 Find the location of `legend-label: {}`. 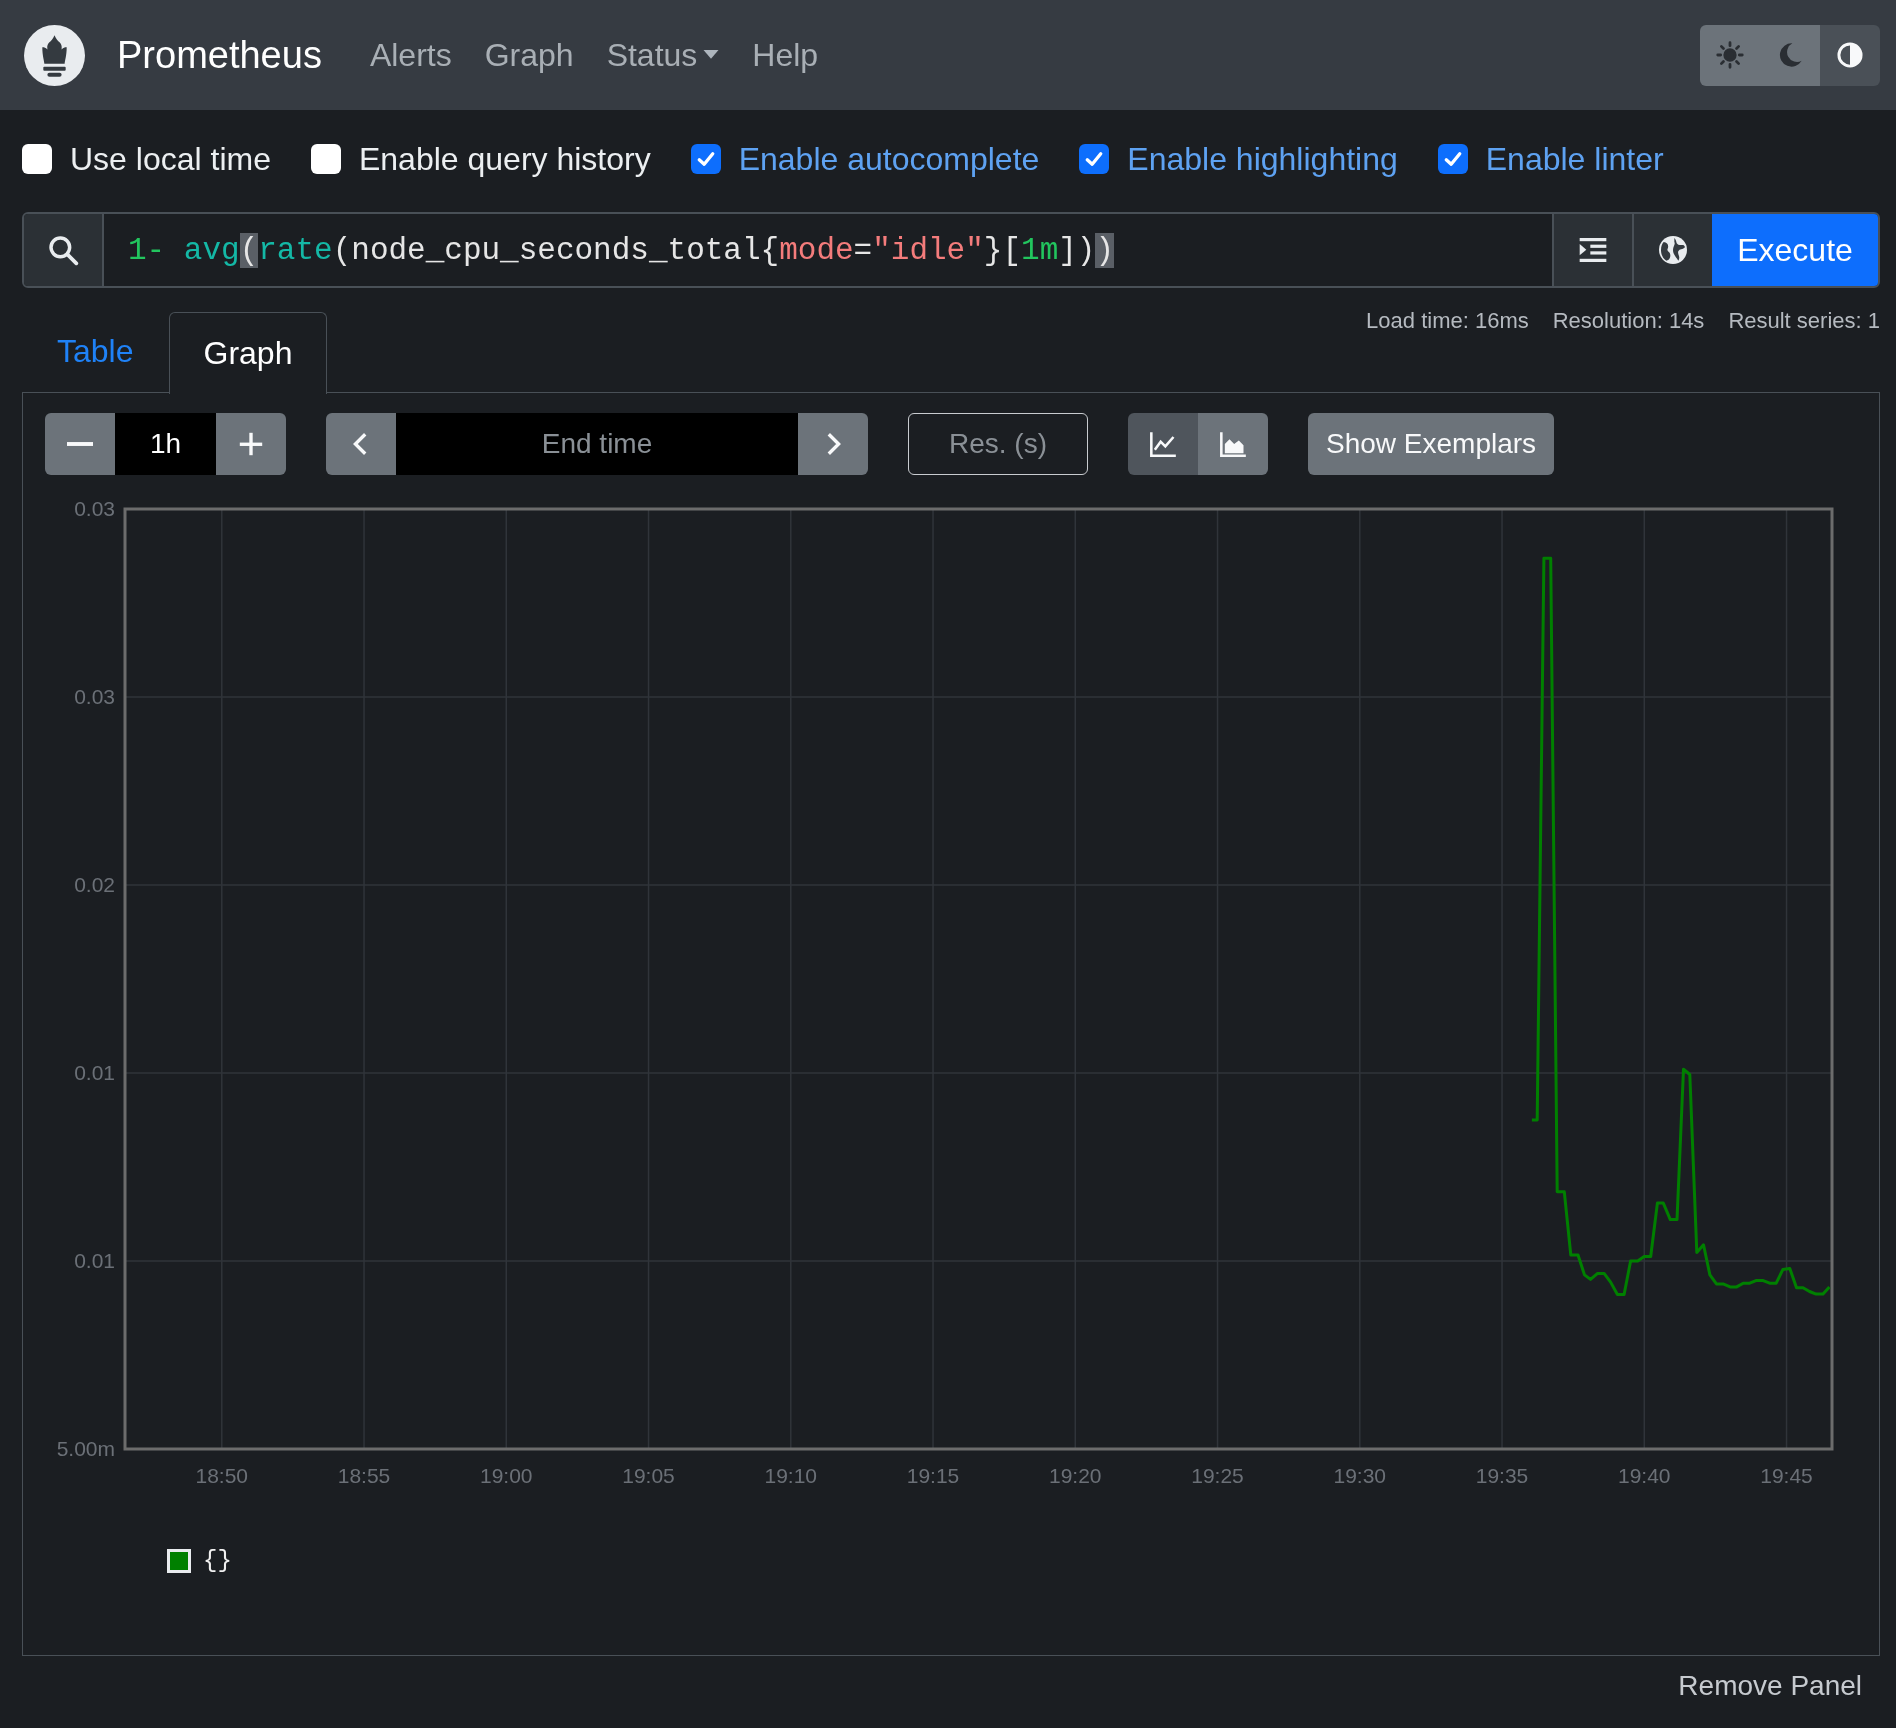

legend-label: {} is located at coordinates (217, 1560).